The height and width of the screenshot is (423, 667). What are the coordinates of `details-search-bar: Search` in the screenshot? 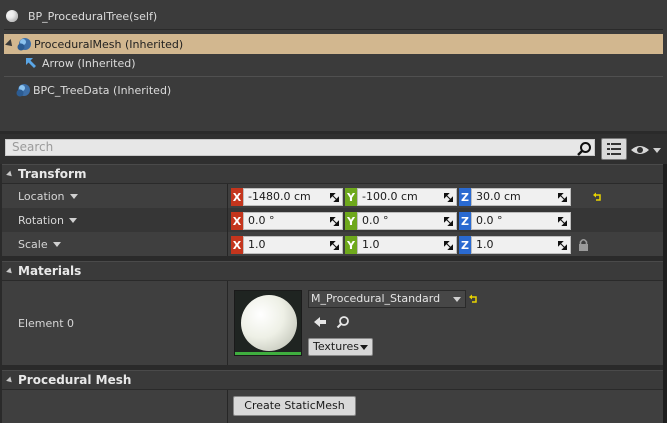 It's located at (333, 149).